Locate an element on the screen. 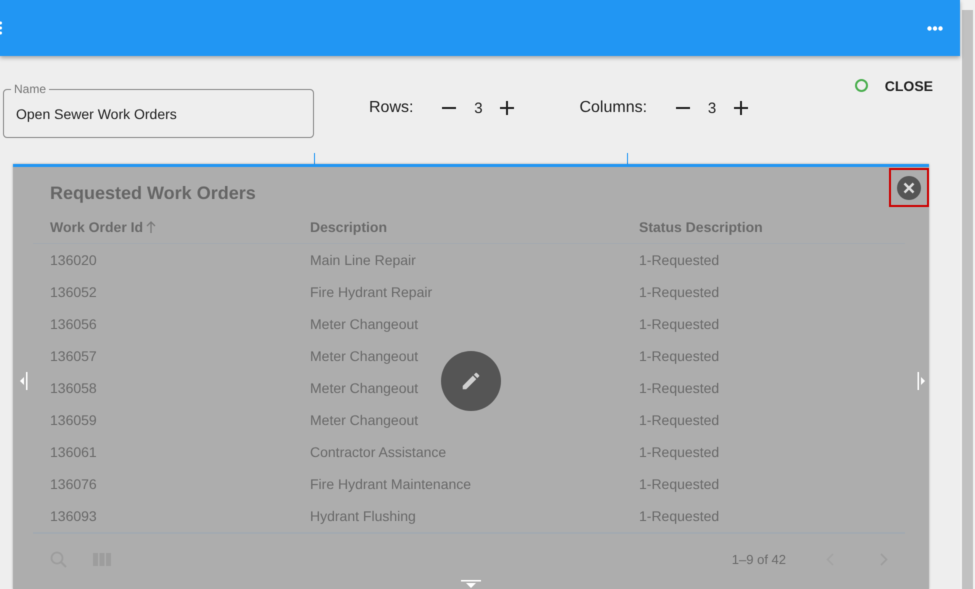 Image resolution: width=975 pixels, height=589 pixels. table-cell: 136061 is located at coordinates (73, 452).